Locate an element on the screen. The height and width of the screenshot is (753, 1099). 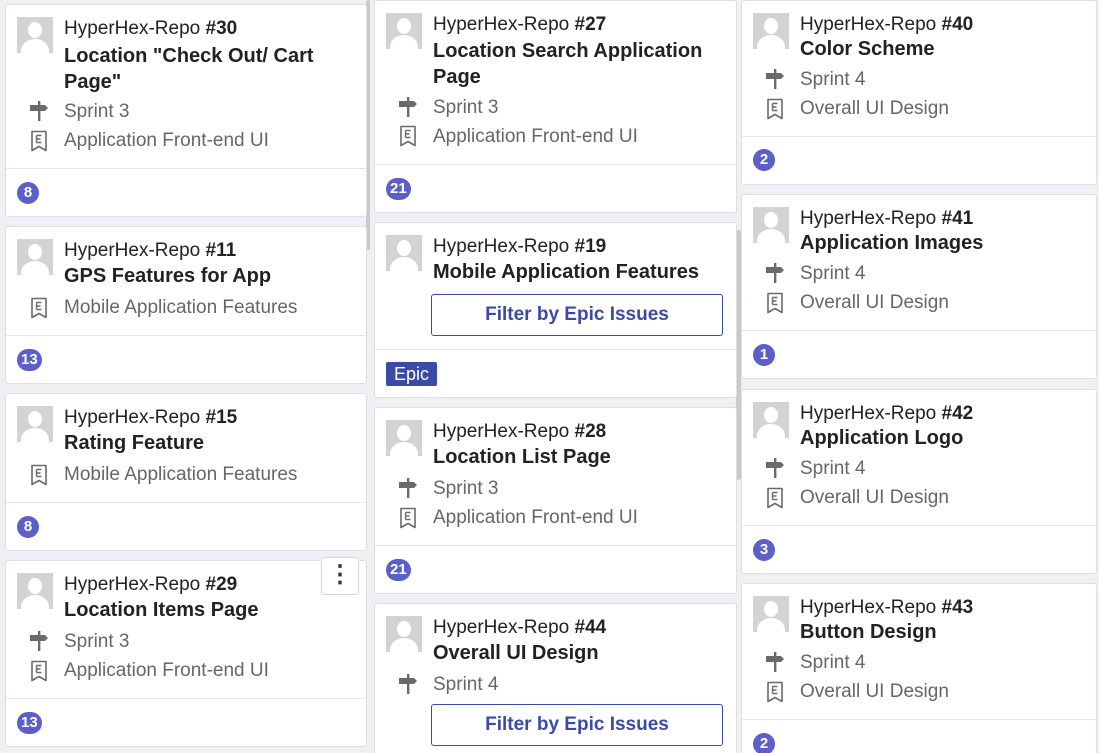
issue-repo: HyperHex-Repo #27 is located at coordinates (519, 25).